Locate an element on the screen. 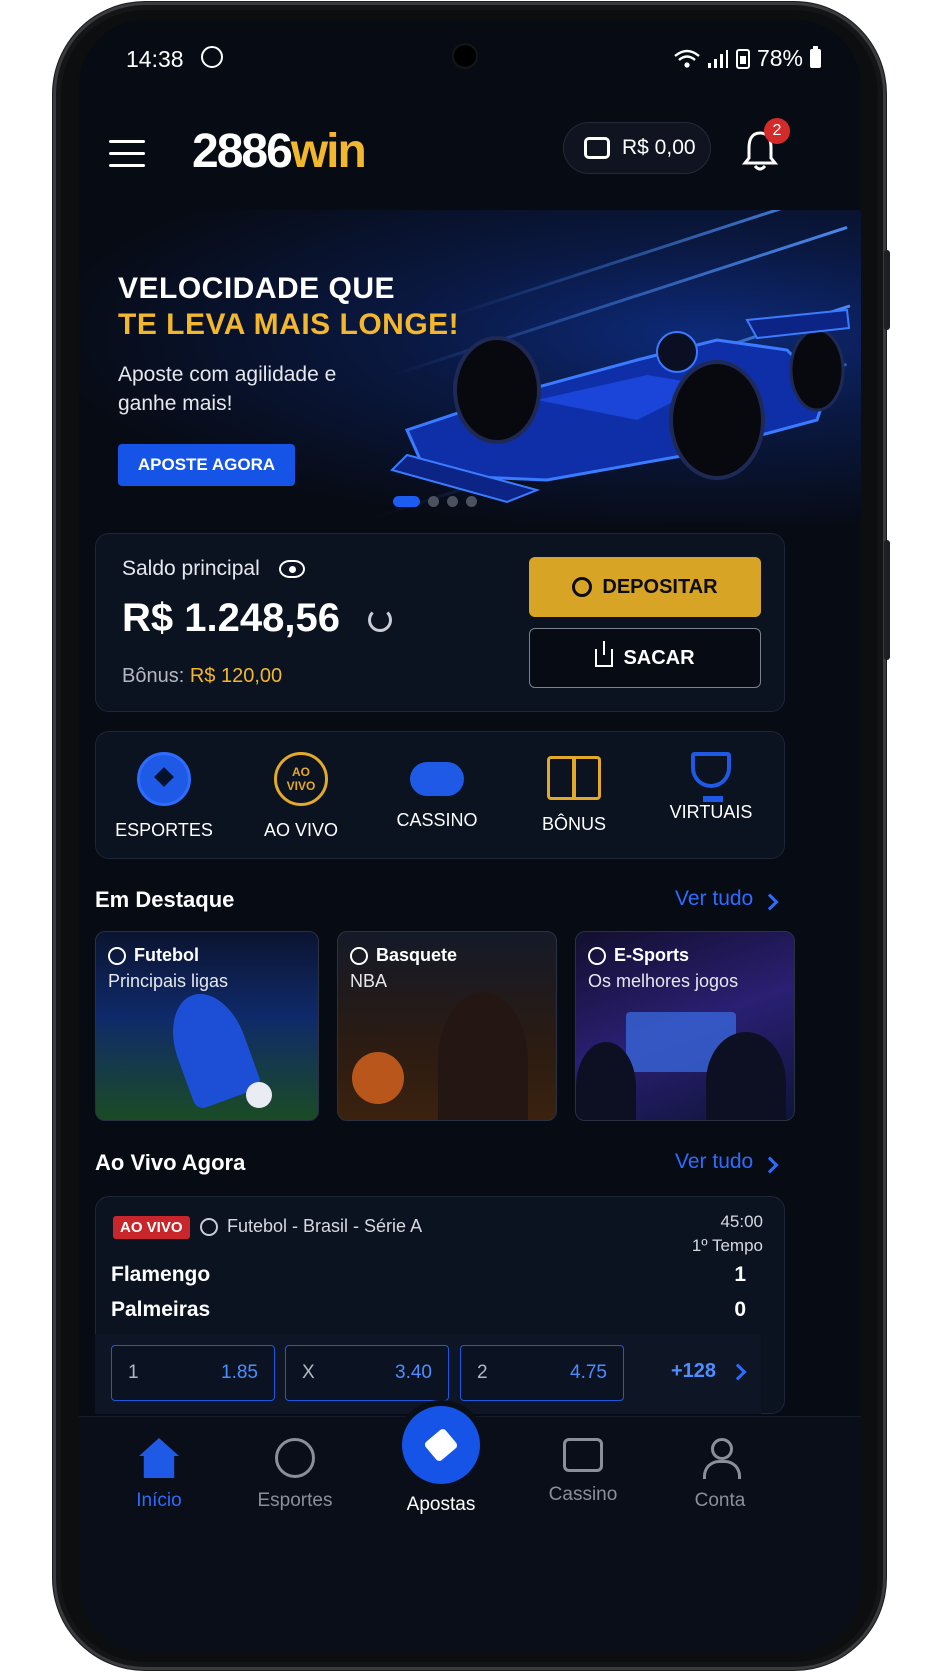 This screenshot has height=1672, width=941. more-markets-button: +128 is located at coordinates (693, 1371).